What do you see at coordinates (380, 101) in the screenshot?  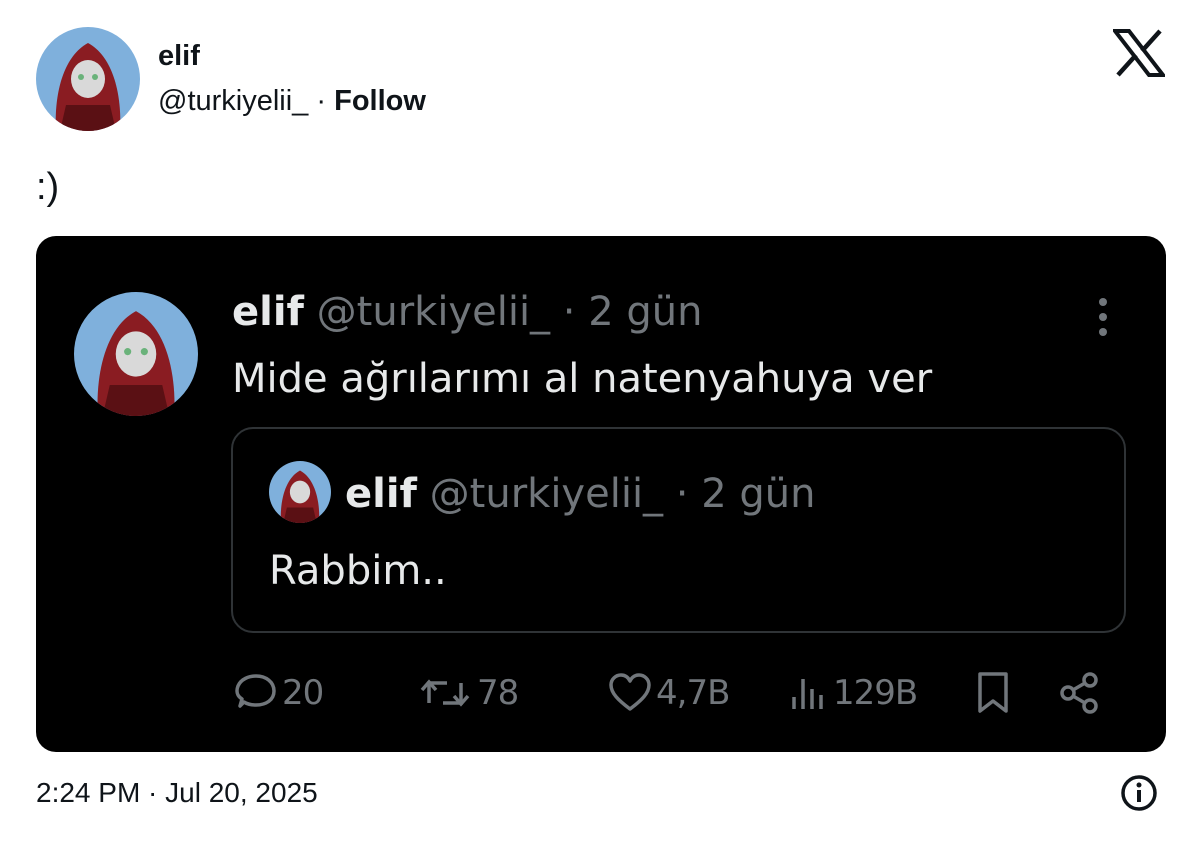 I see `follow-button: Follow` at bounding box center [380, 101].